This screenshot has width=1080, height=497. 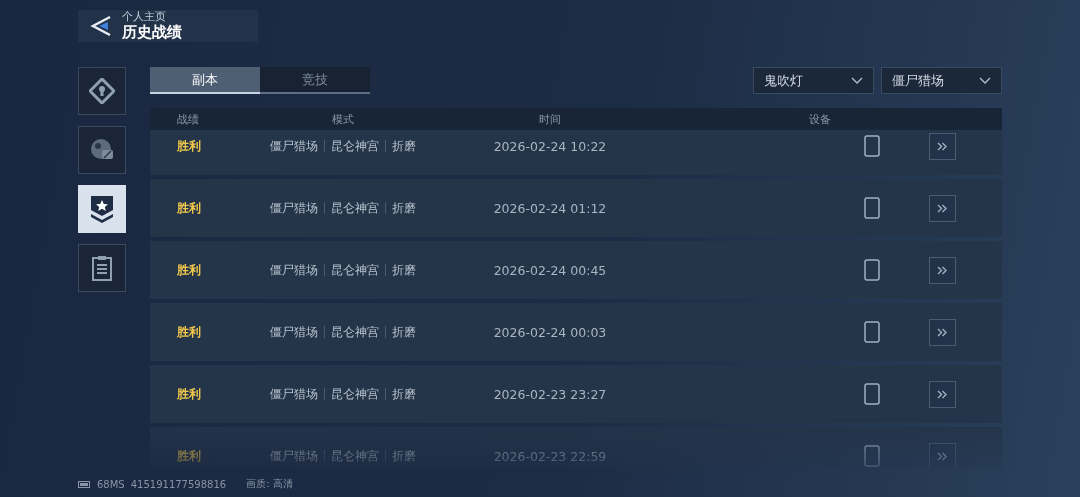 I want to click on time-text: 2026-02-24 00:45, so click(x=550, y=270).